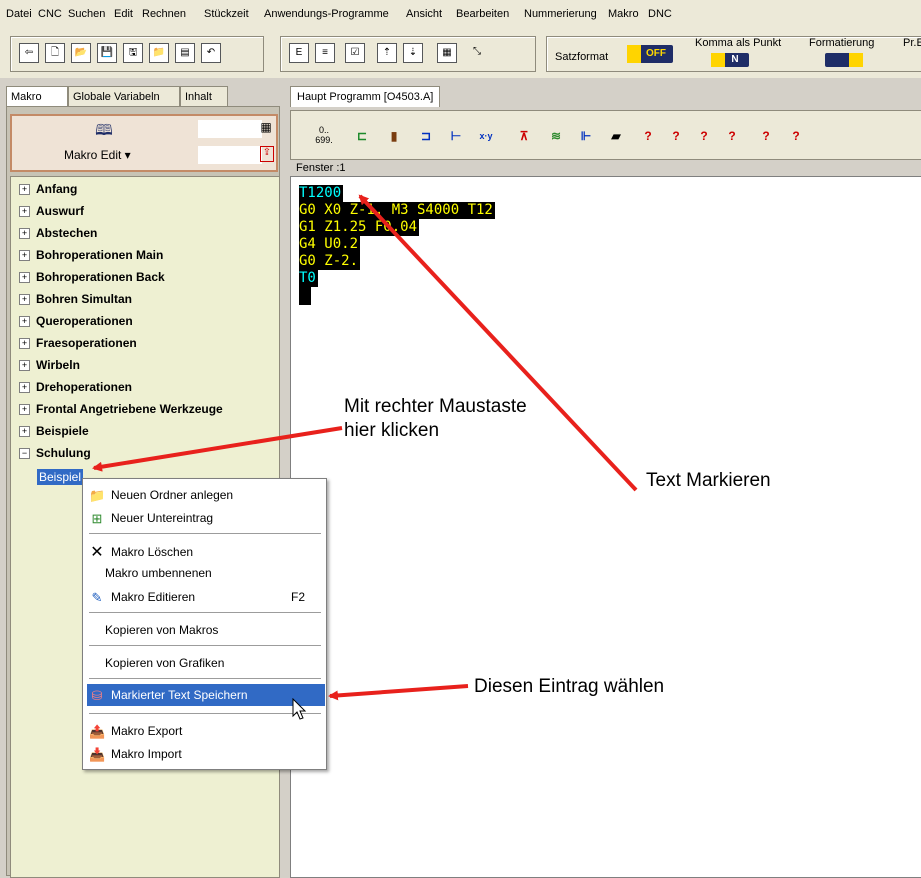  I want to click on arrow-to-menu-item, so click(398, 692).